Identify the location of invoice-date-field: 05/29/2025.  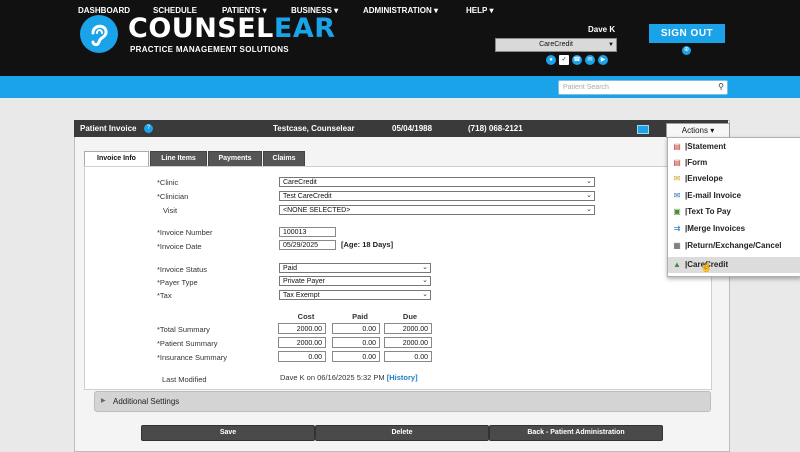
(307, 245).